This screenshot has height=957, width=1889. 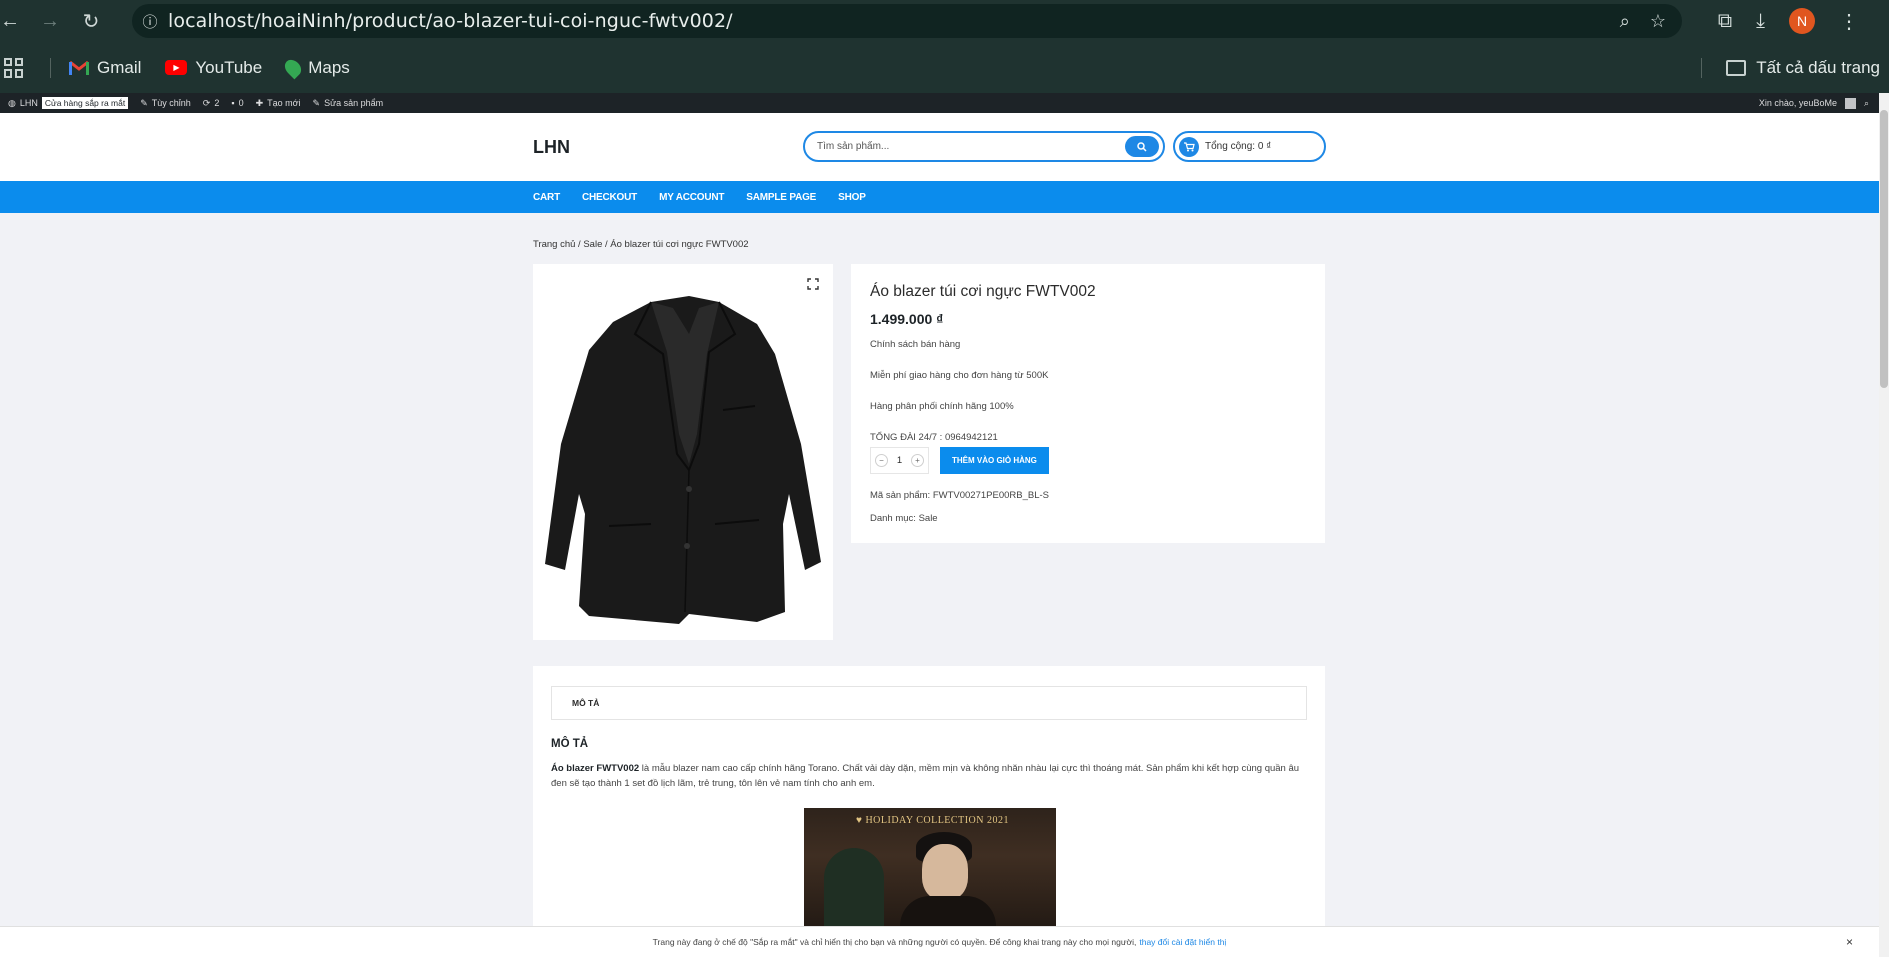 I want to click on updates-icon: ⟳, so click(x=206, y=102).